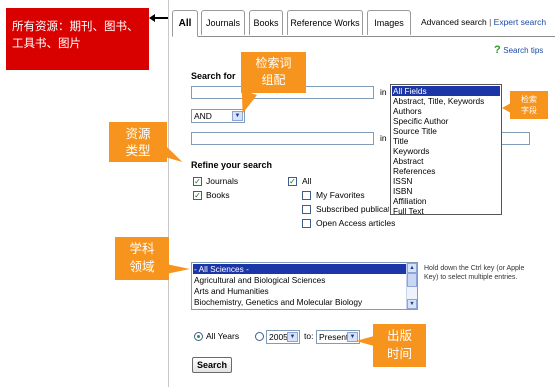 This screenshot has width=555, height=387. Describe the element at coordinates (197, 195) in the screenshot. I see `books-checkbox: ✓` at that location.